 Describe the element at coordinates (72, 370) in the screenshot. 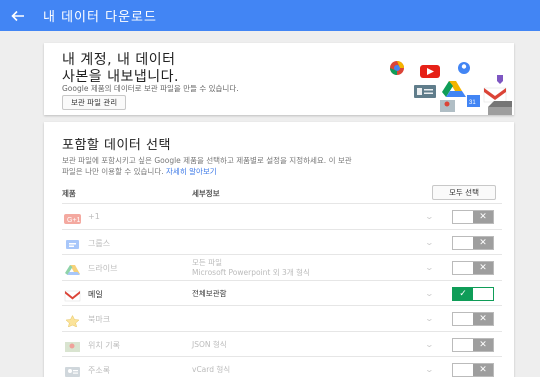

I see `contacts-icon` at that location.